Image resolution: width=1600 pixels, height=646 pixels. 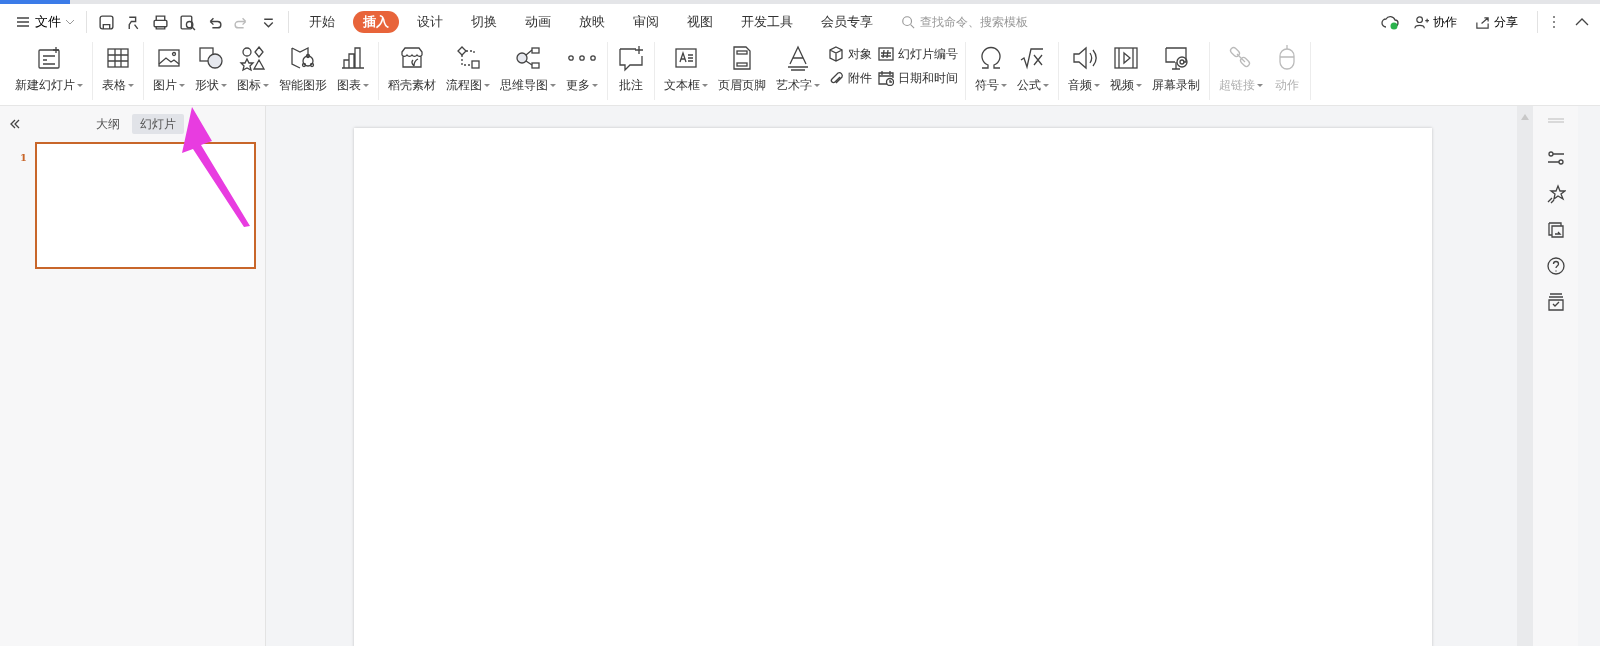 What do you see at coordinates (528, 58) in the screenshot?
I see `mind-map-icon` at bounding box center [528, 58].